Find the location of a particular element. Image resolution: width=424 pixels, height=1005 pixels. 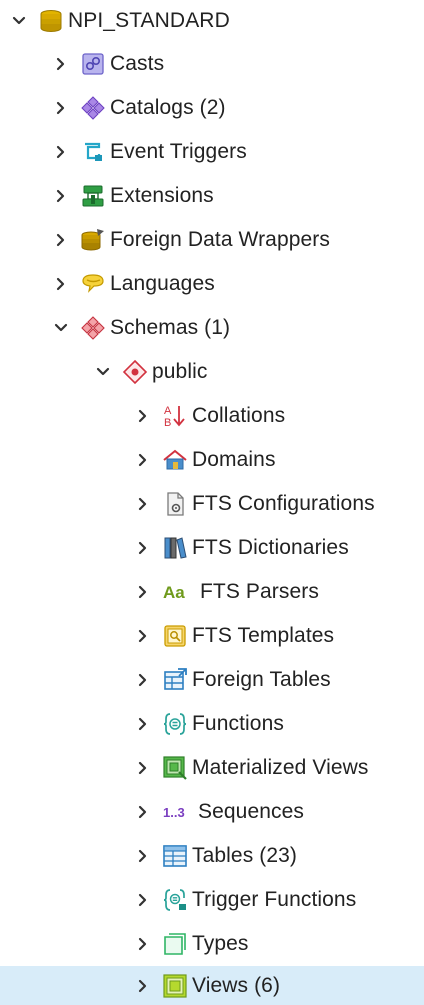

sequences-icon: 1..3 is located at coordinates (178, 812).